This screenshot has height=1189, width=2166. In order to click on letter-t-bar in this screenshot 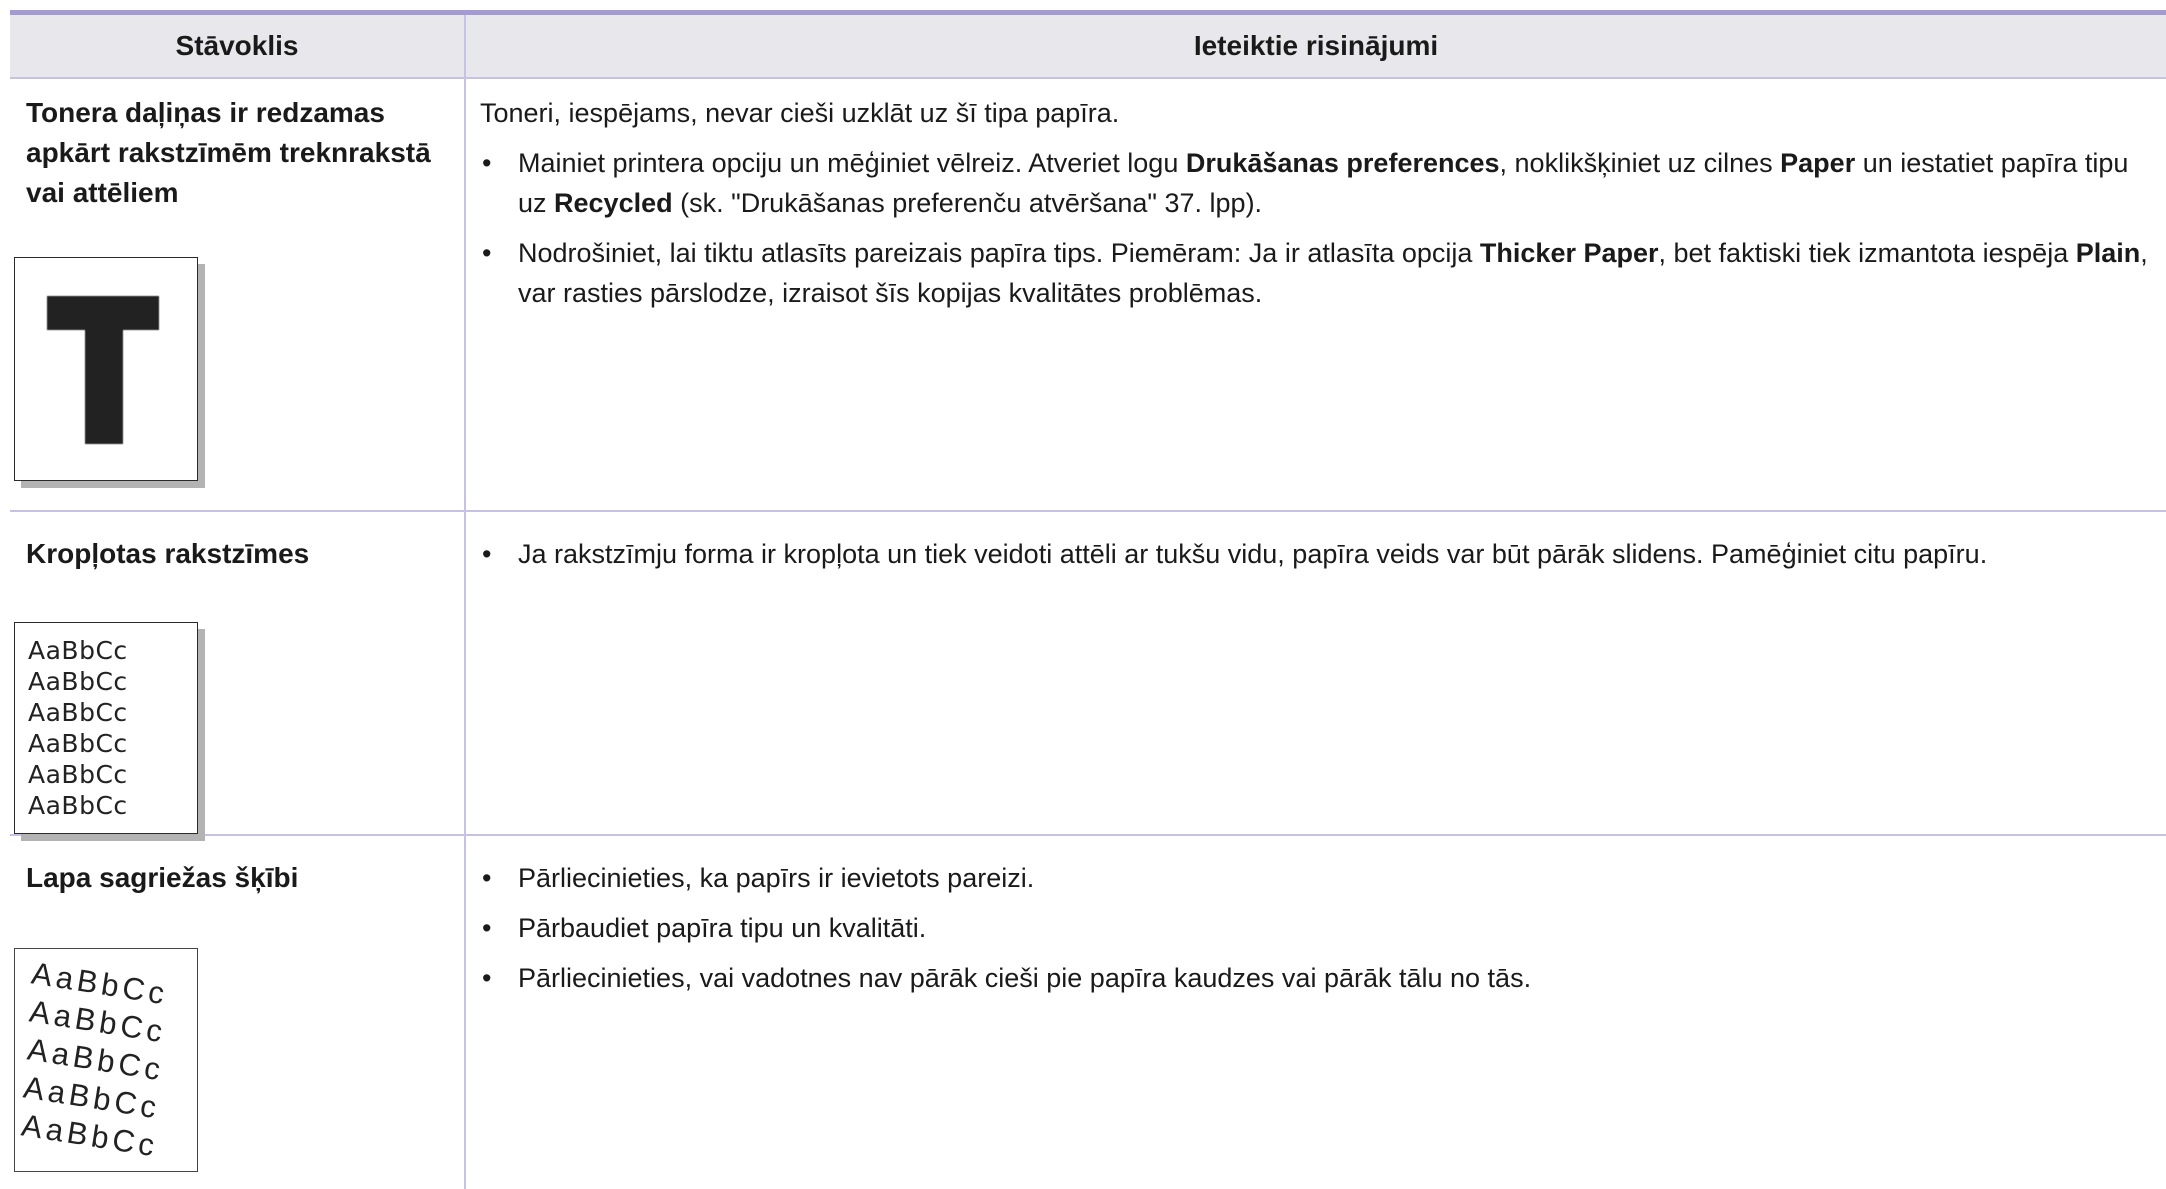, I will do `click(103, 313)`.